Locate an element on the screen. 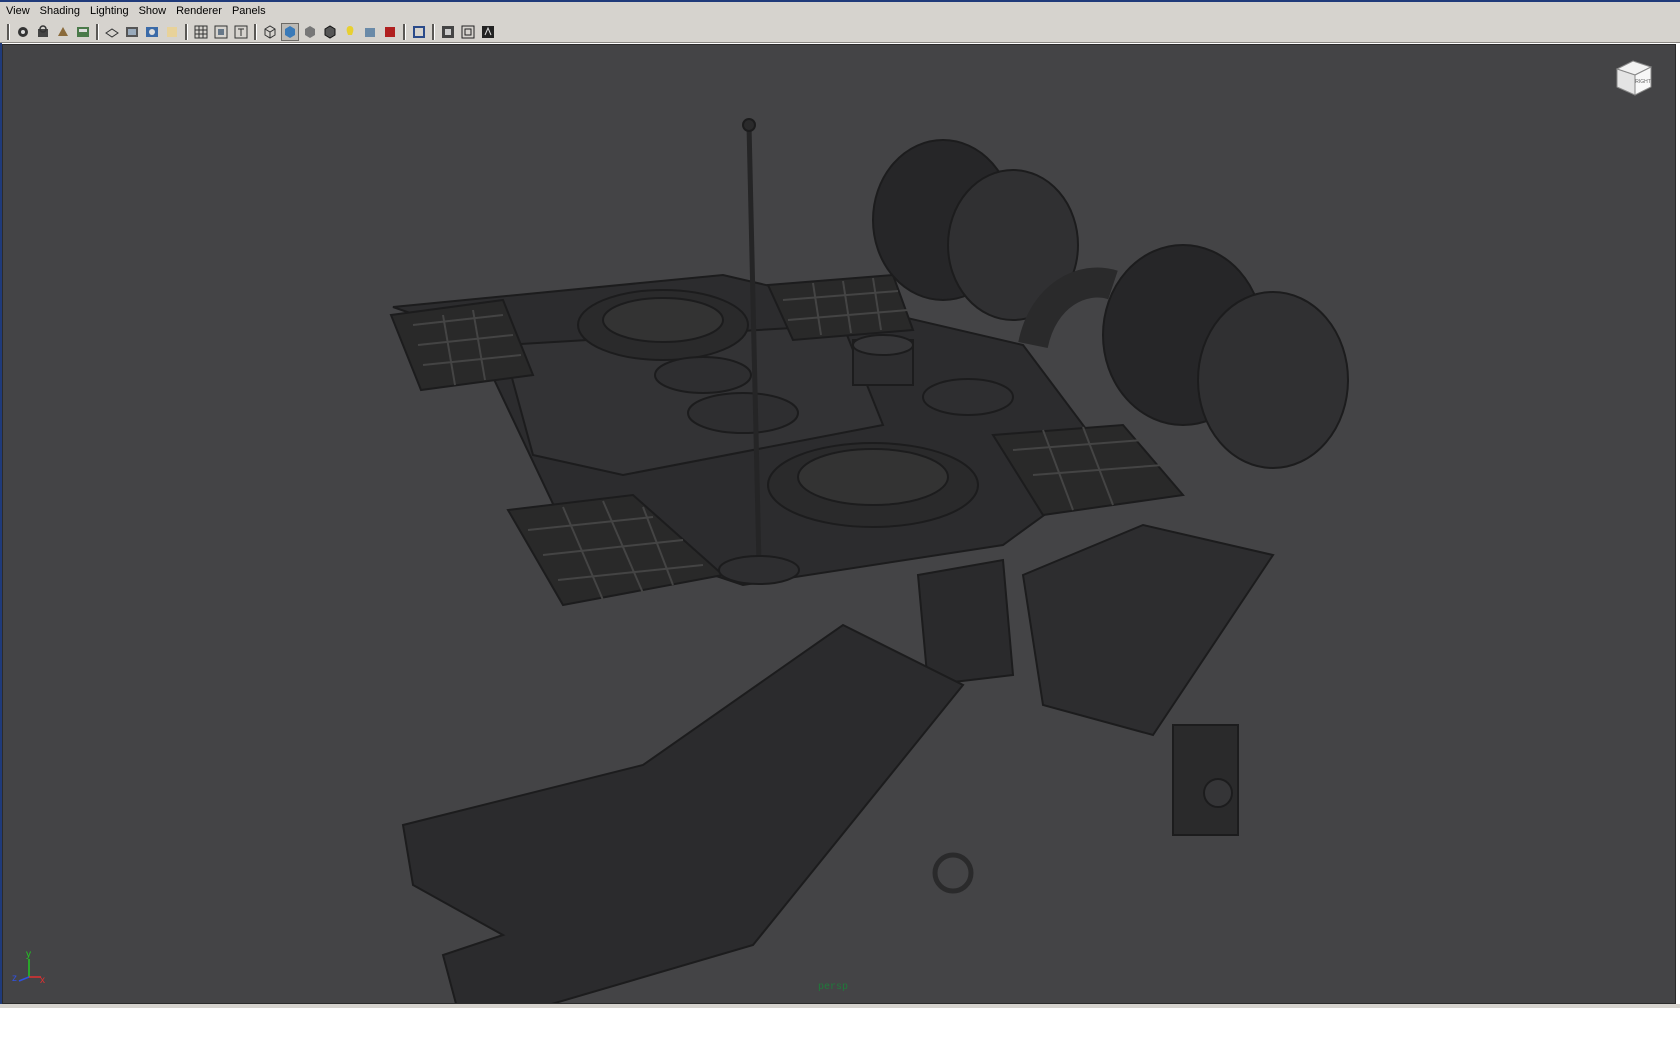 This screenshot has width=1680, height=1050. wireframe-icon is located at coordinates (270, 32).